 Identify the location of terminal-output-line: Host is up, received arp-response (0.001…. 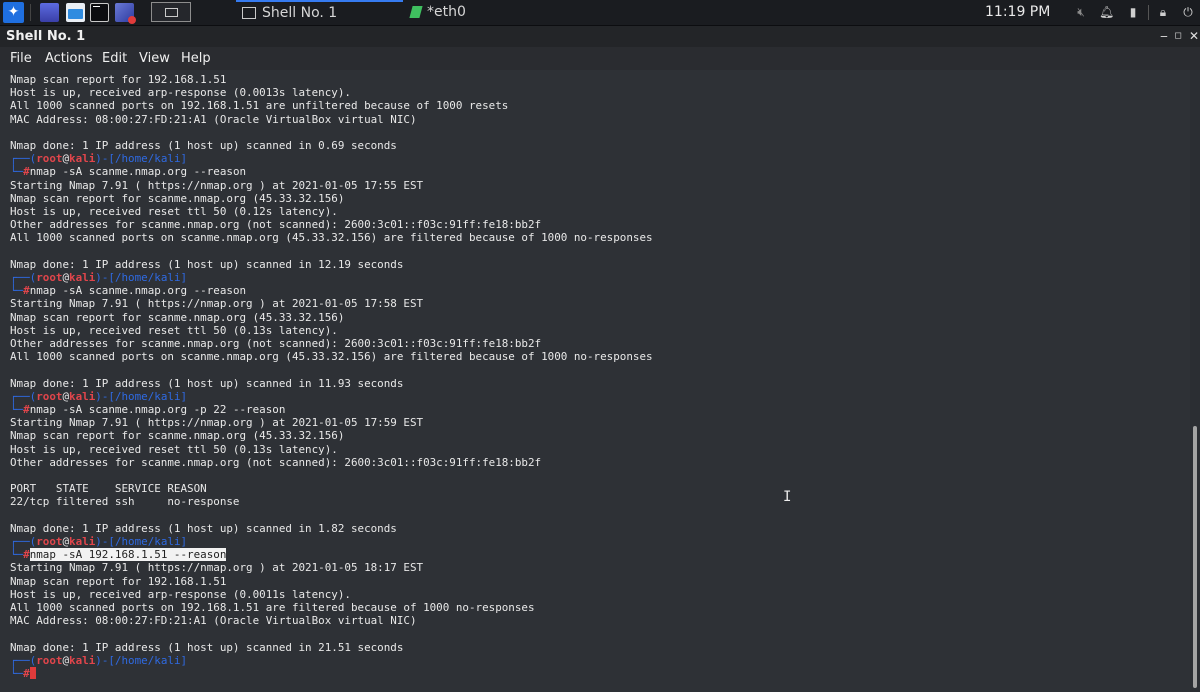
(180, 594).